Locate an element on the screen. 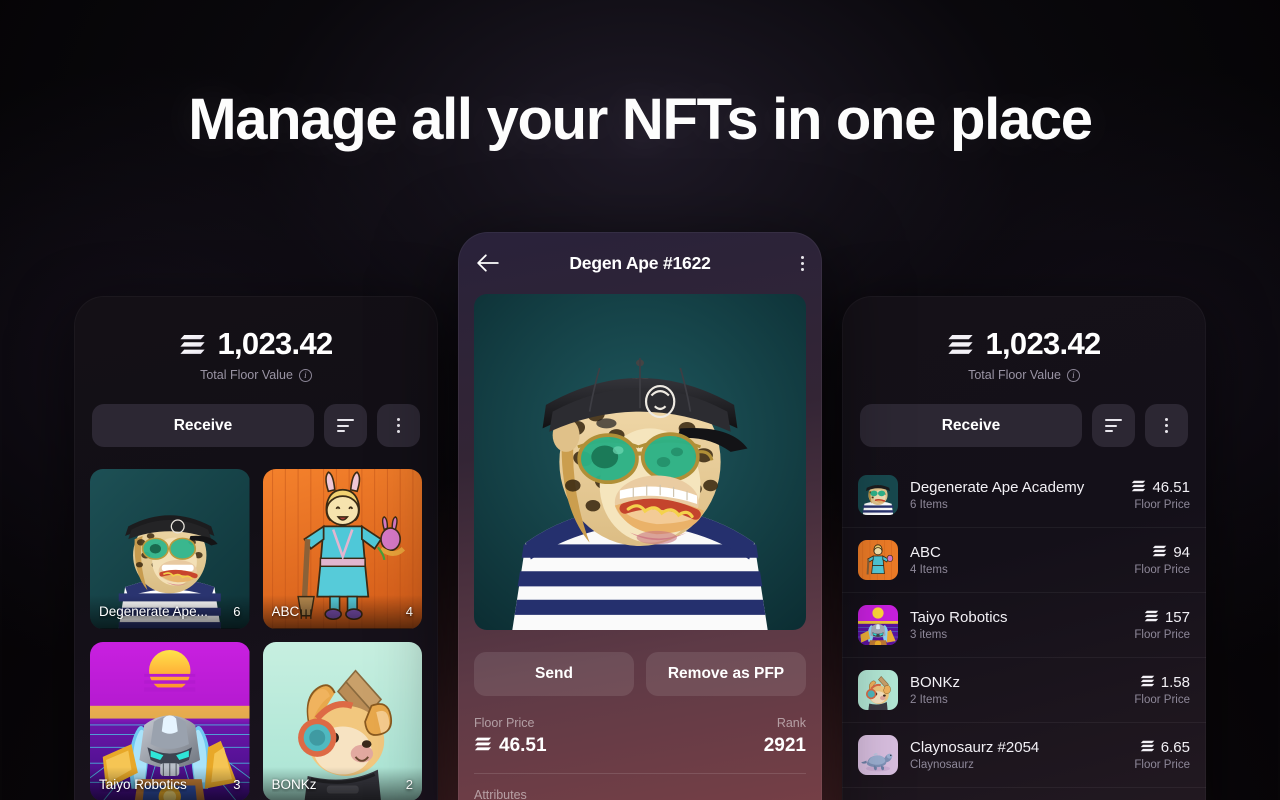 The image size is (1280, 800). wallet-balance-header-left: 1,023.42 Total Floor Value i is located at coordinates (256, 339).